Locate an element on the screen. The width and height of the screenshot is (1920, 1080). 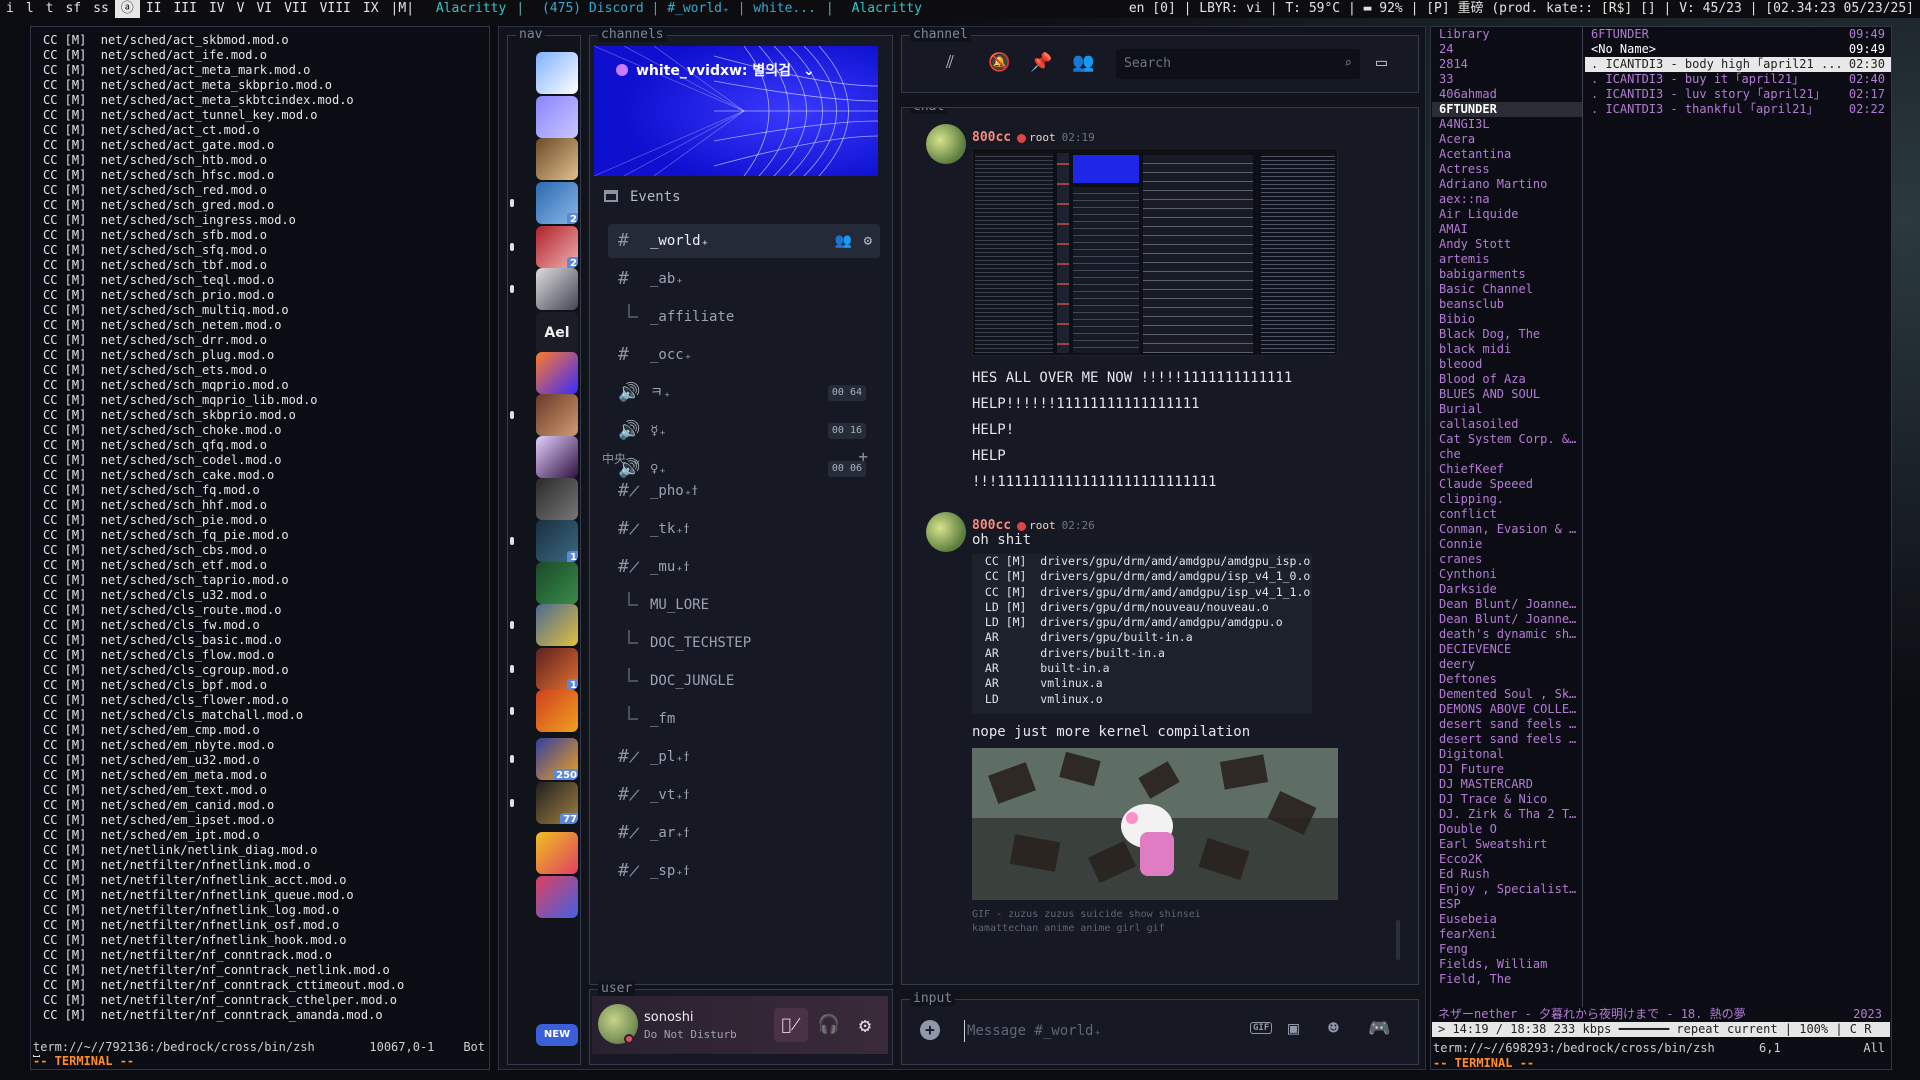
track-row: . ICANTDI3 - buy it ｢april21｣ 02:40 is located at coordinates (1738, 79).